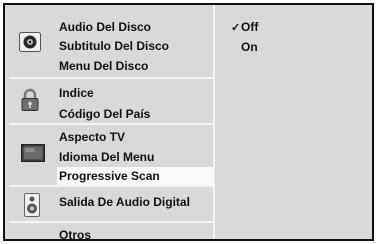  I want to click on speaker-icon, so click(32, 206).